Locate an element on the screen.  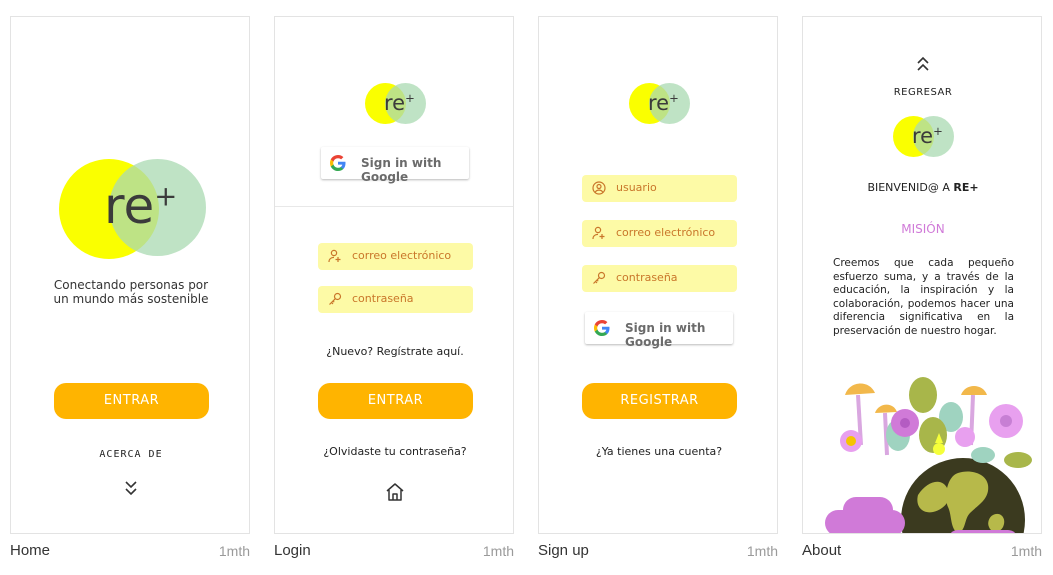
chevron-double-up-icon is located at coordinates (923, 64).